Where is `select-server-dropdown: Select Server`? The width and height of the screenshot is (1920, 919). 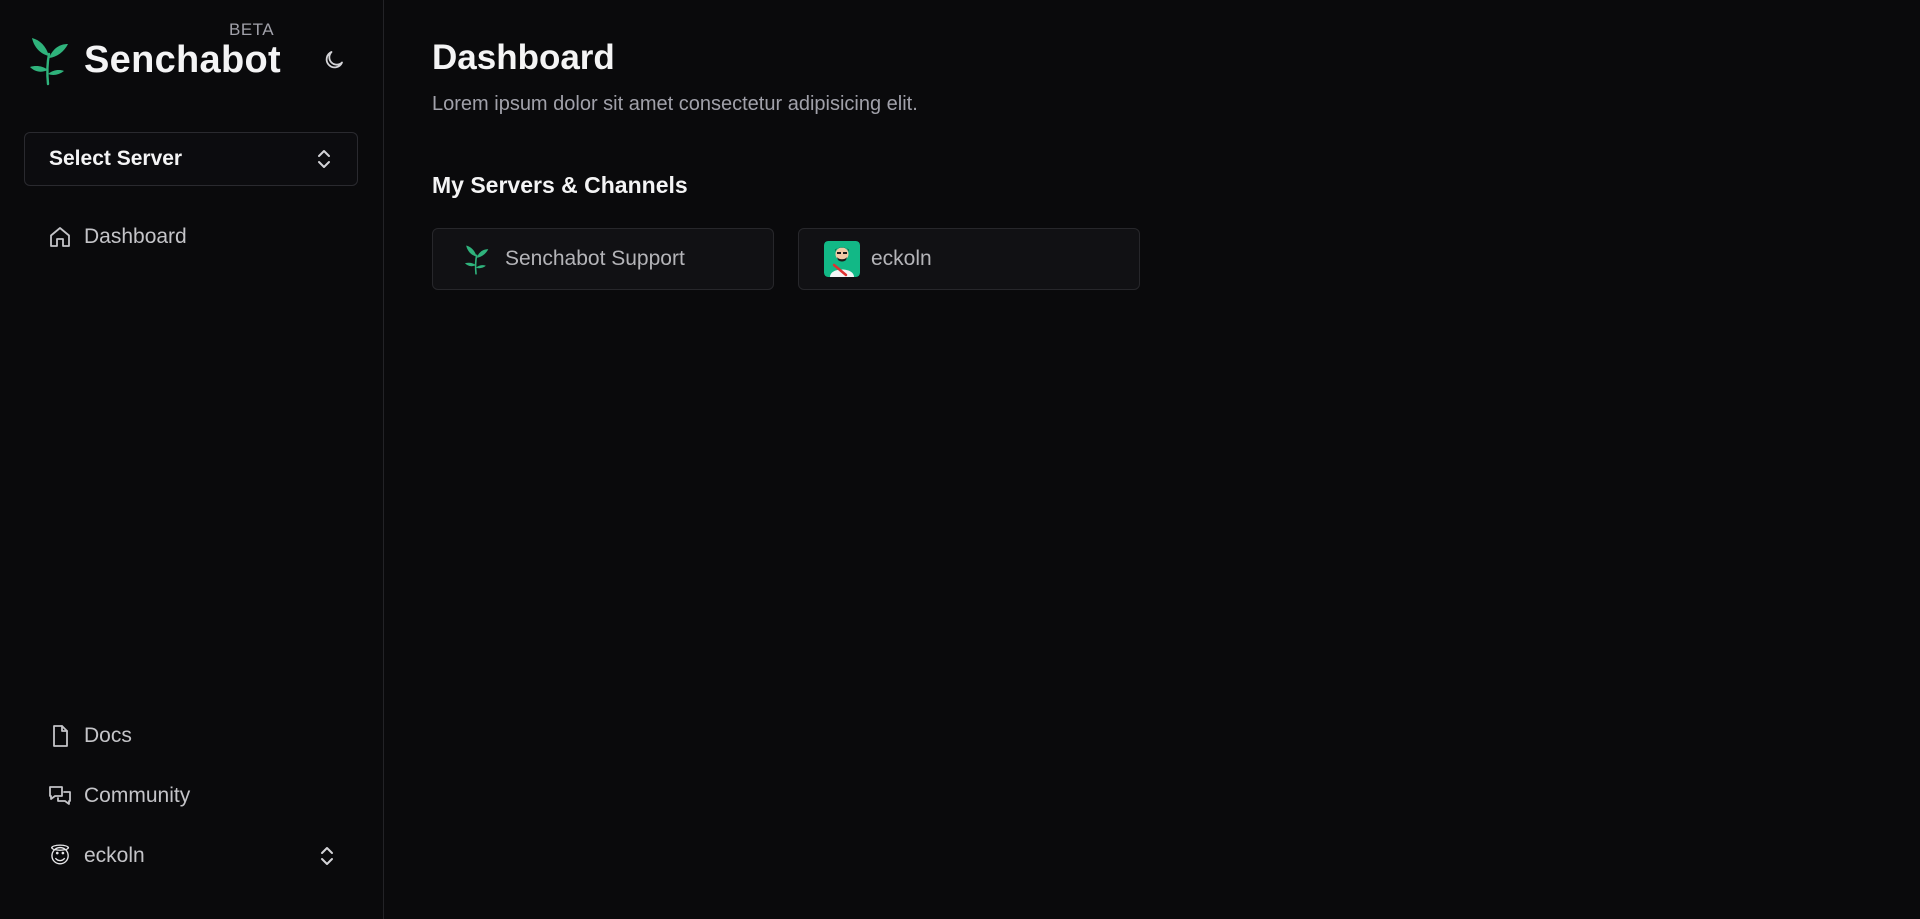
select-server-dropdown: Select Server is located at coordinates (191, 159).